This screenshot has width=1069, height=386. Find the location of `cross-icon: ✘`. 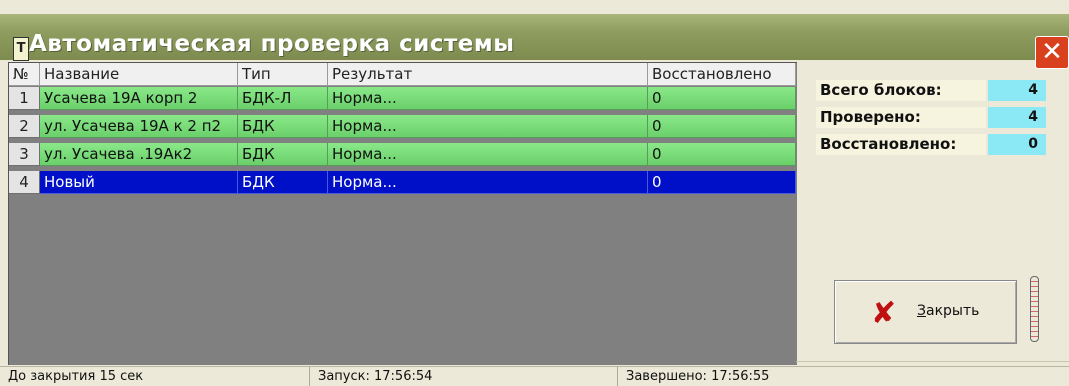

cross-icon: ✘ is located at coordinates (884, 313).